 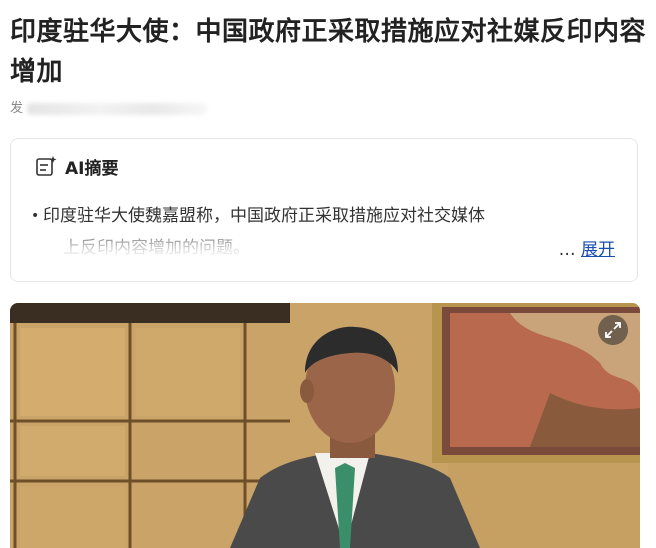 What do you see at coordinates (46, 166) in the screenshot?
I see `ai-summary-icon` at bounding box center [46, 166].